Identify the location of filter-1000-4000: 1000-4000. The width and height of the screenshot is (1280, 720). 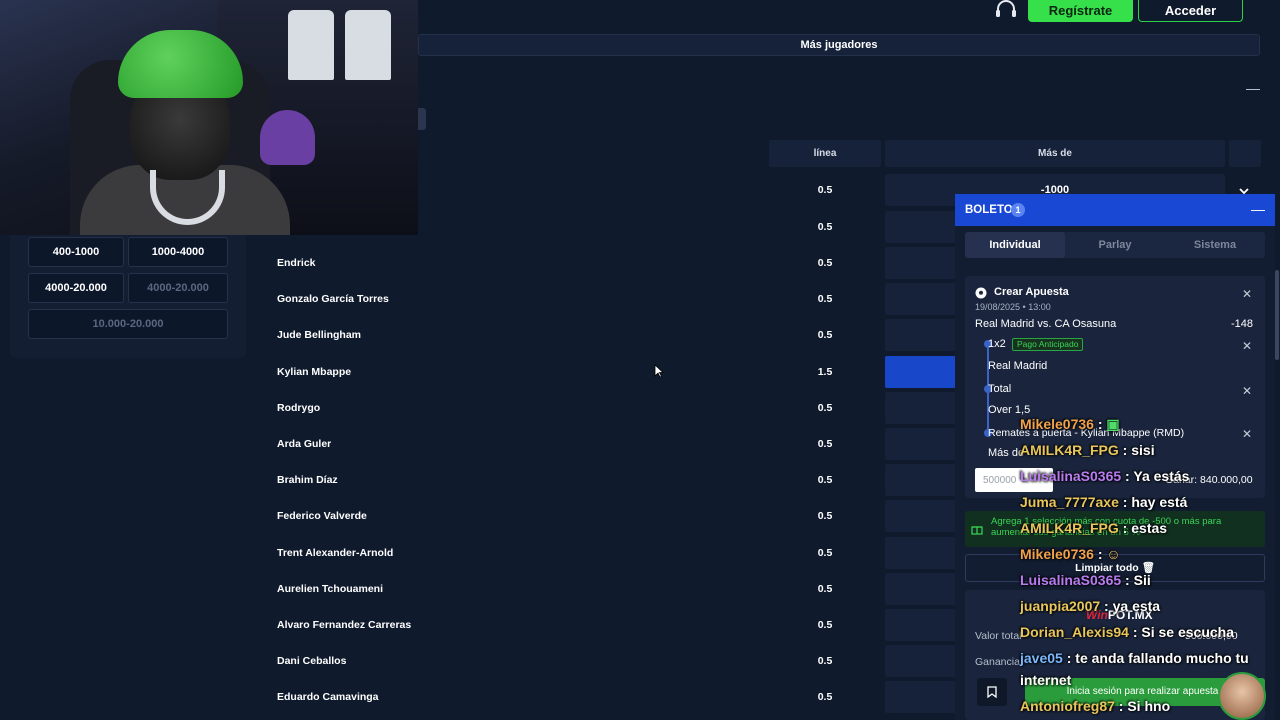
(178, 252).